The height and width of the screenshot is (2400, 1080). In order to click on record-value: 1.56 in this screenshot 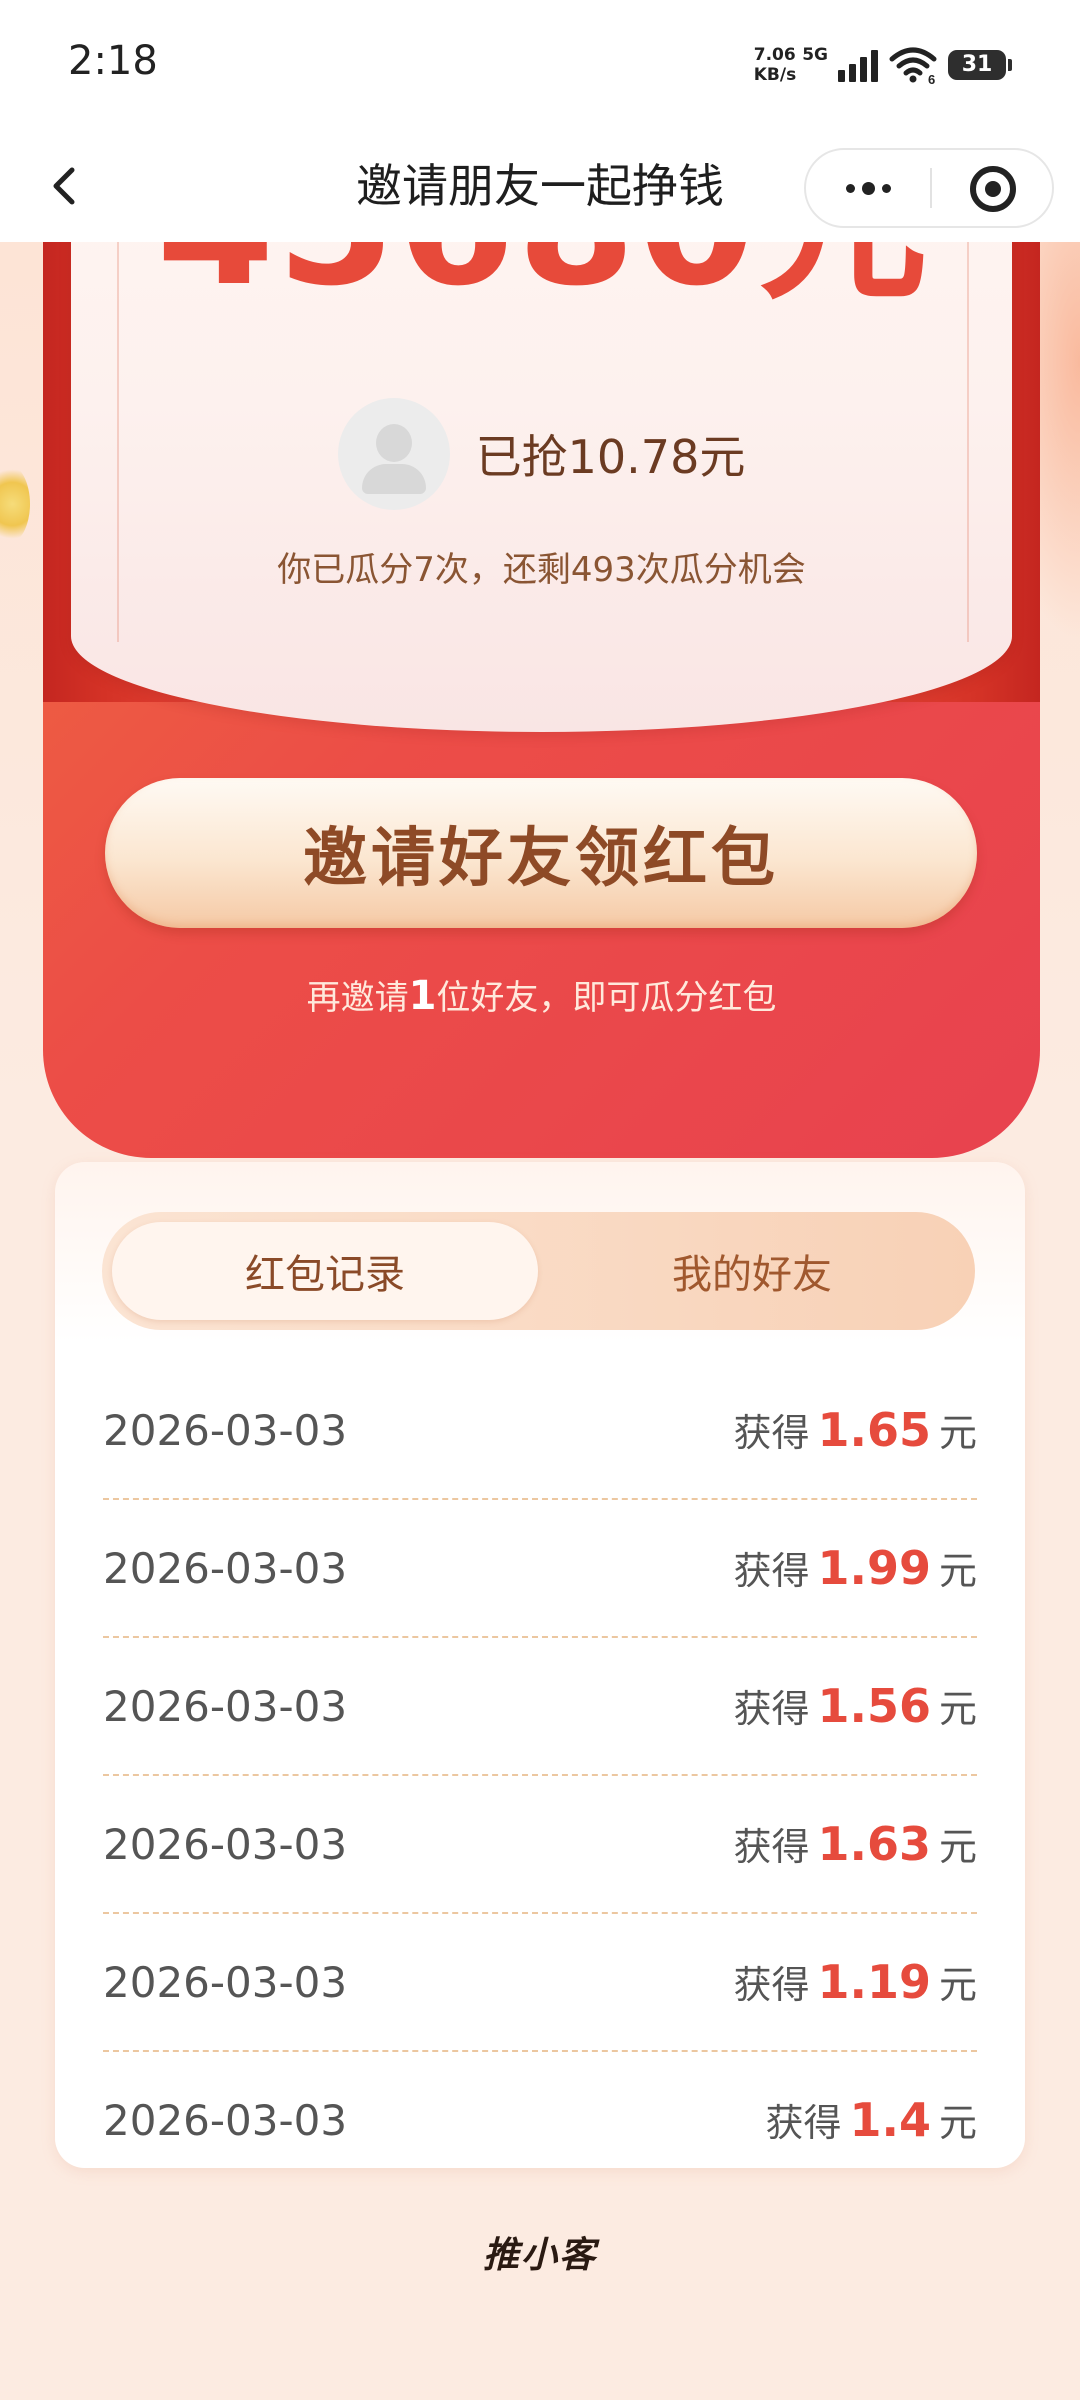, I will do `click(874, 1706)`.